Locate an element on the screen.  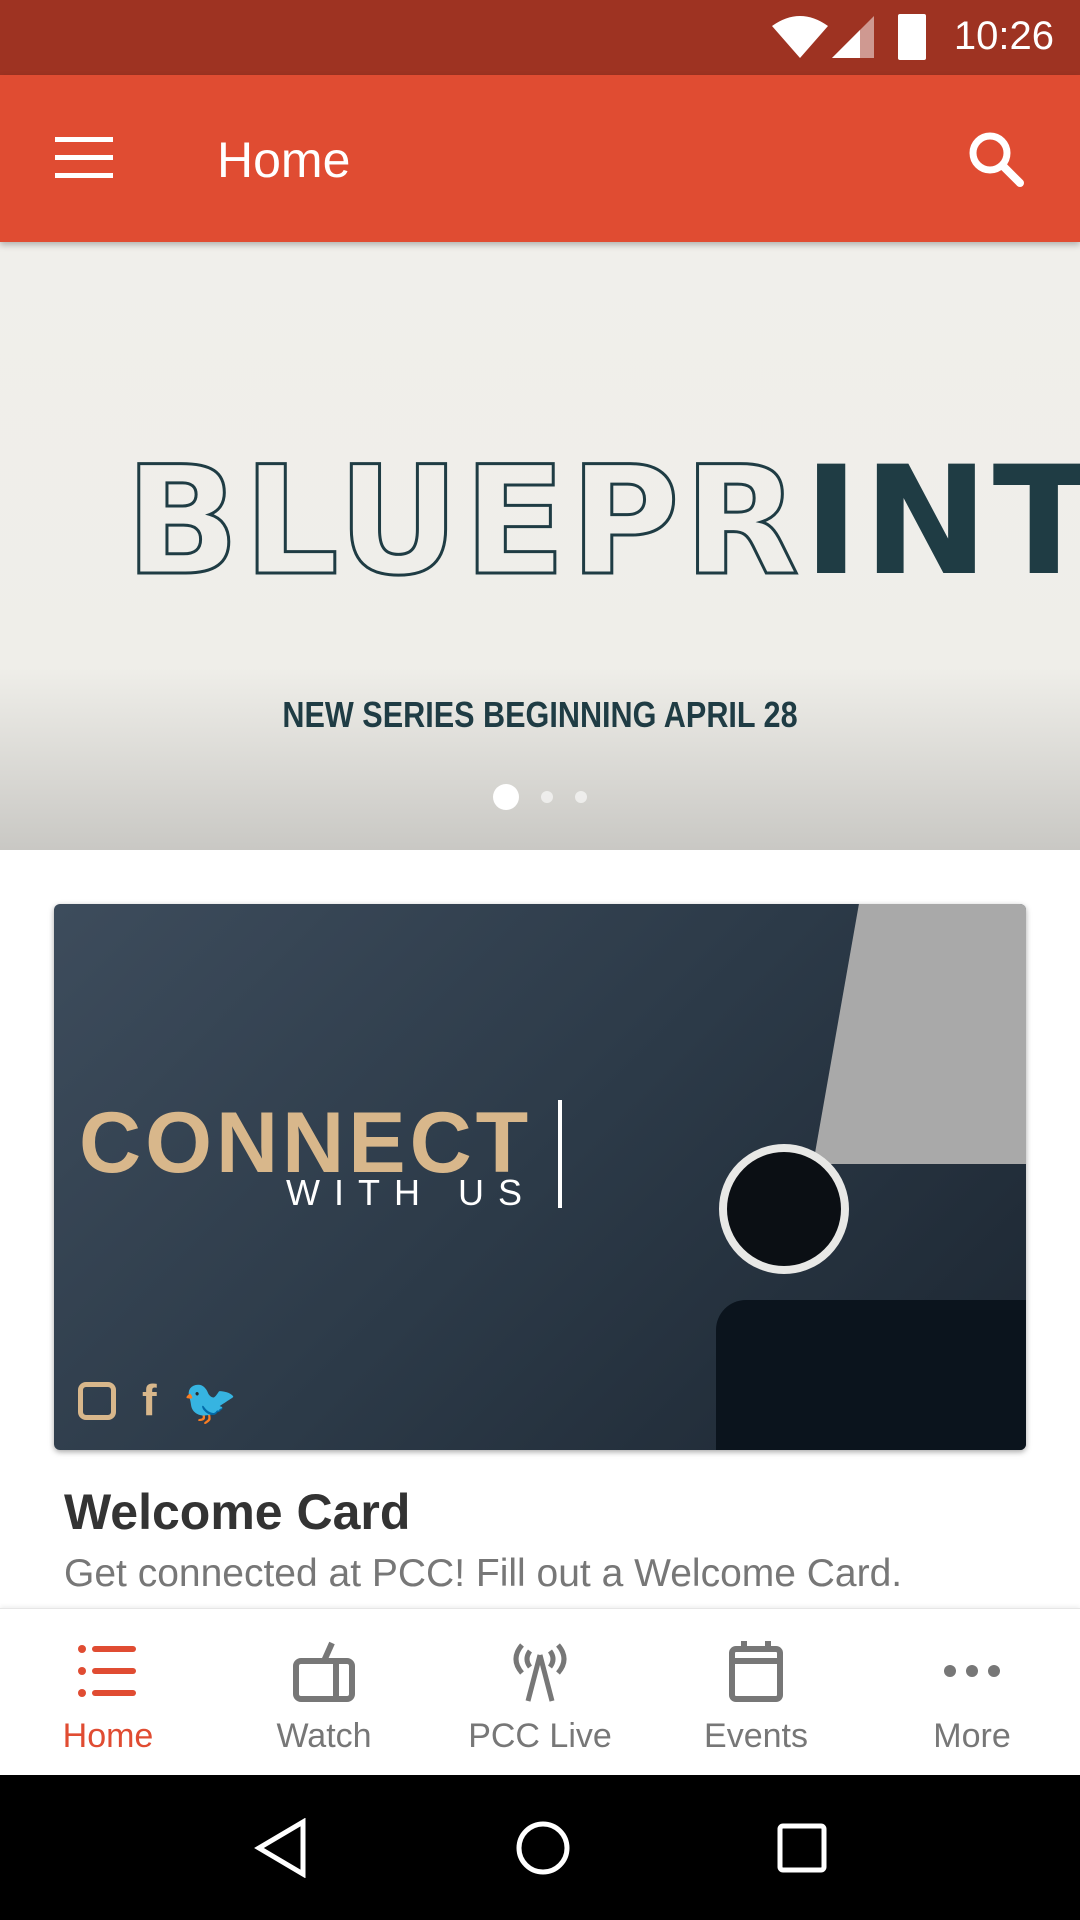
battery-icon is located at coordinates (912, 37).